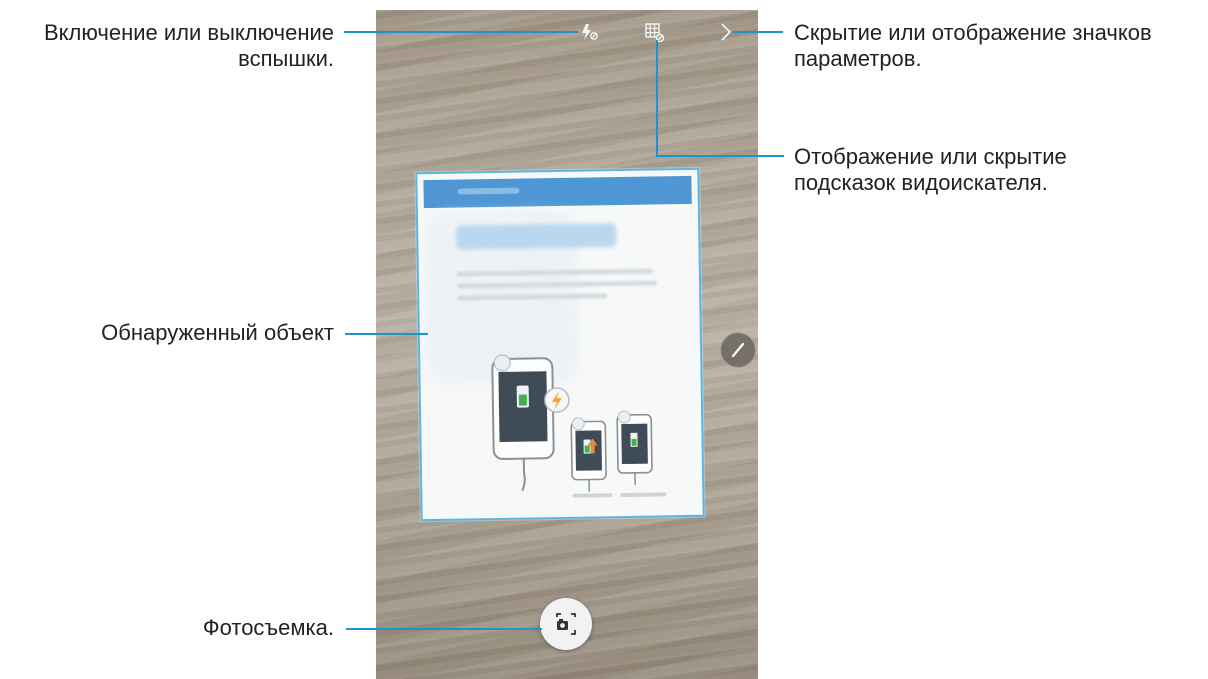 The height and width of the screenshot is (679, 1208). What do you see at coordinates (268, 627) in the screenshot?
I see `capture-callout-label: Фотосъемка.` at bounding box center [268, 627].